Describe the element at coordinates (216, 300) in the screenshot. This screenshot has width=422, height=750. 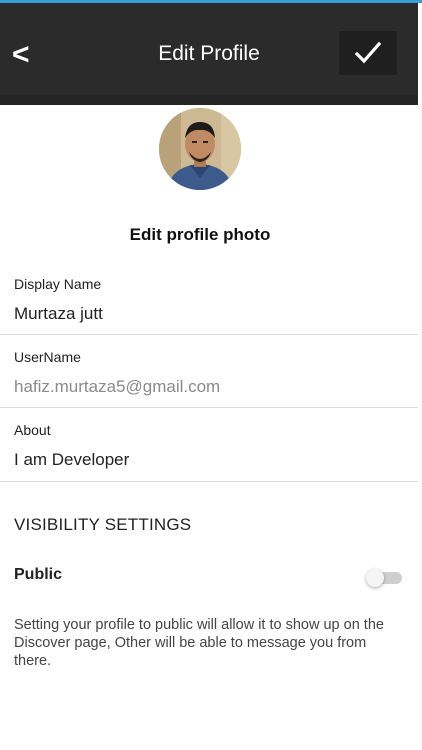
I see `display-name-field: Display Name Murtaza jutt` at that location.